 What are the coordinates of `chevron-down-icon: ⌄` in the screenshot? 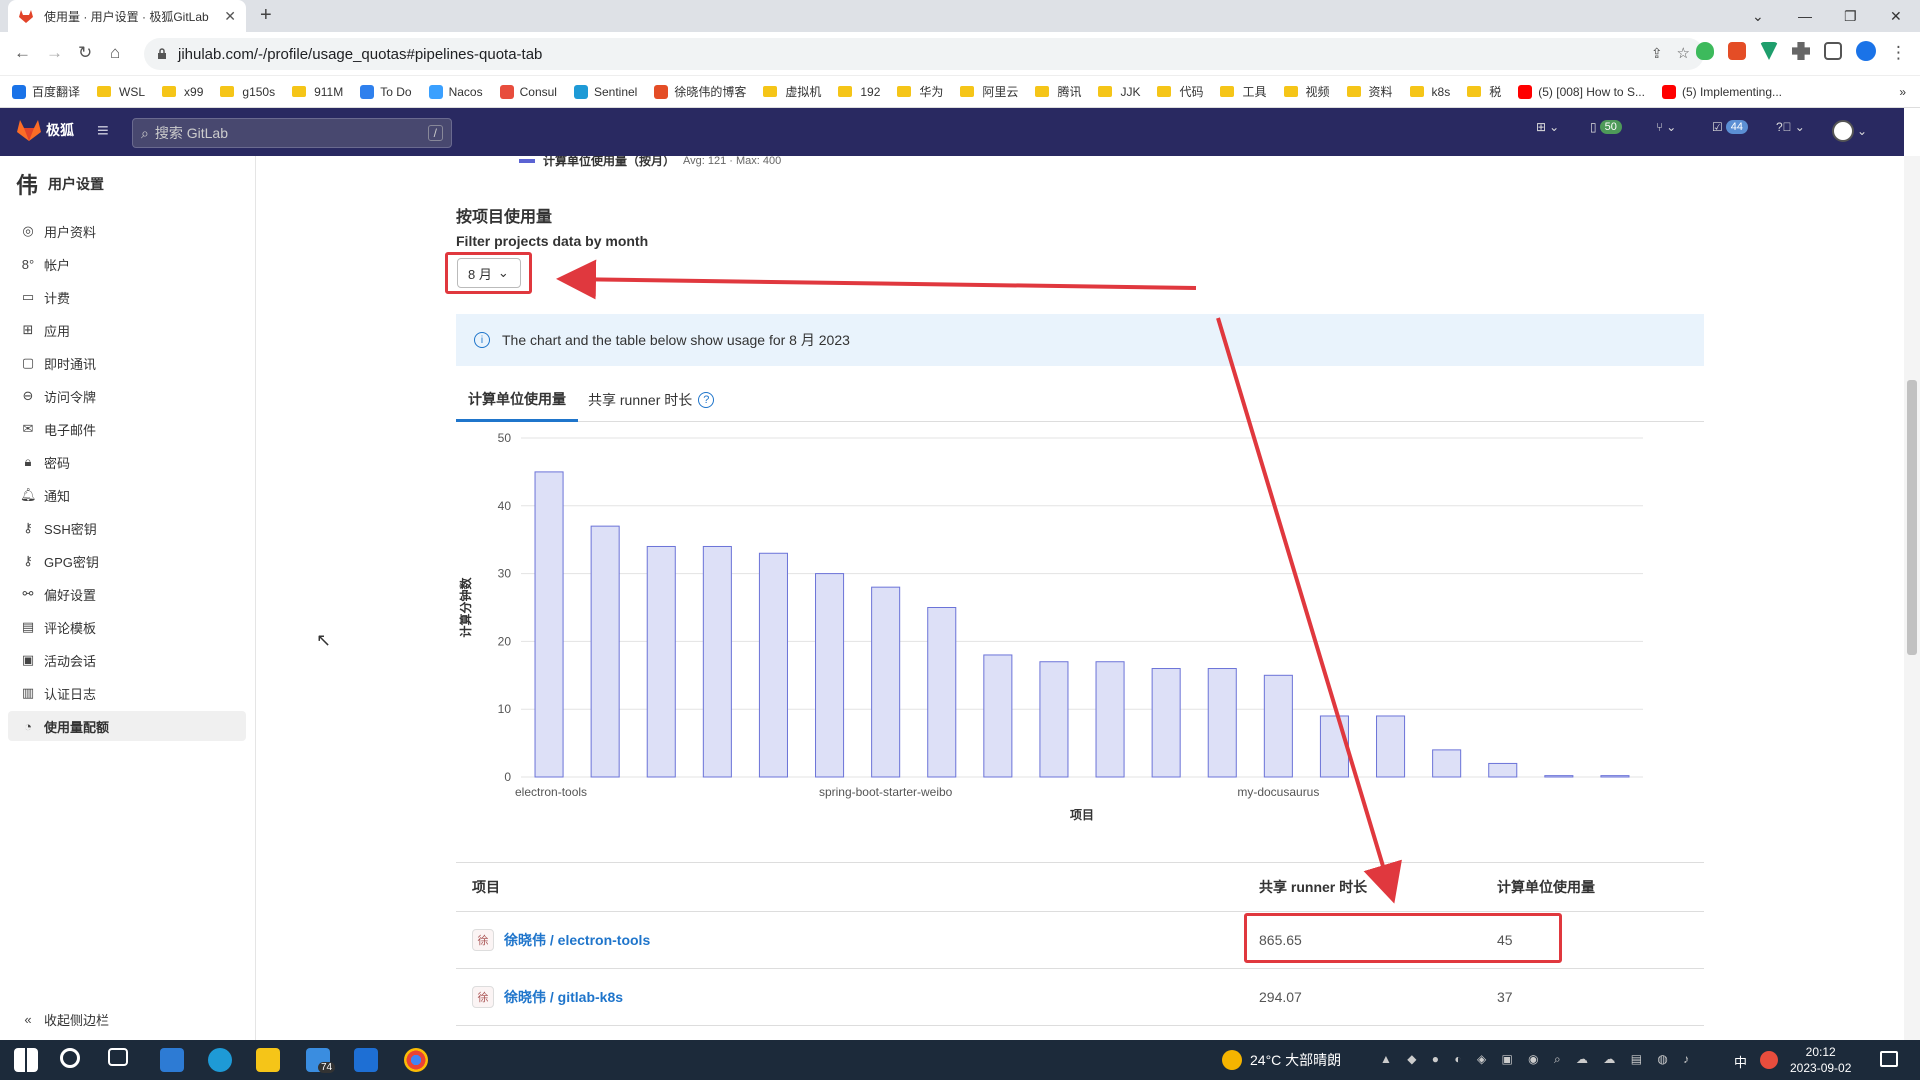 It's located at (1799, 127).